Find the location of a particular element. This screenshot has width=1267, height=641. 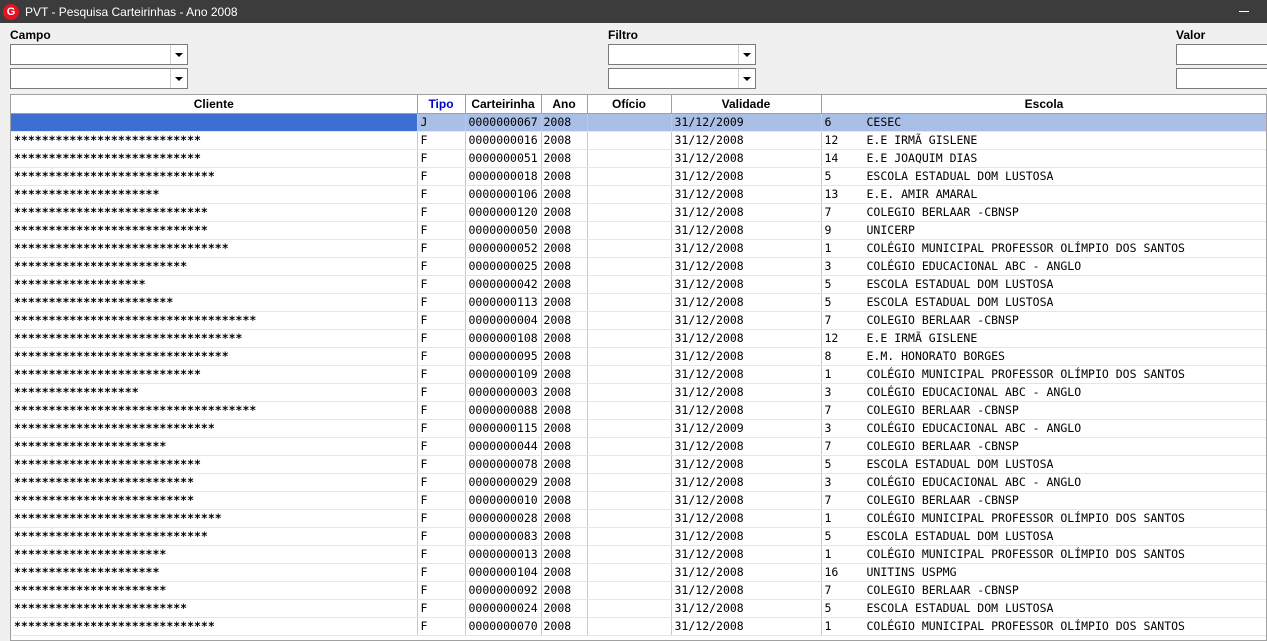

cell-carteirinha: 0000000092 is located at coordinates (503, 590).